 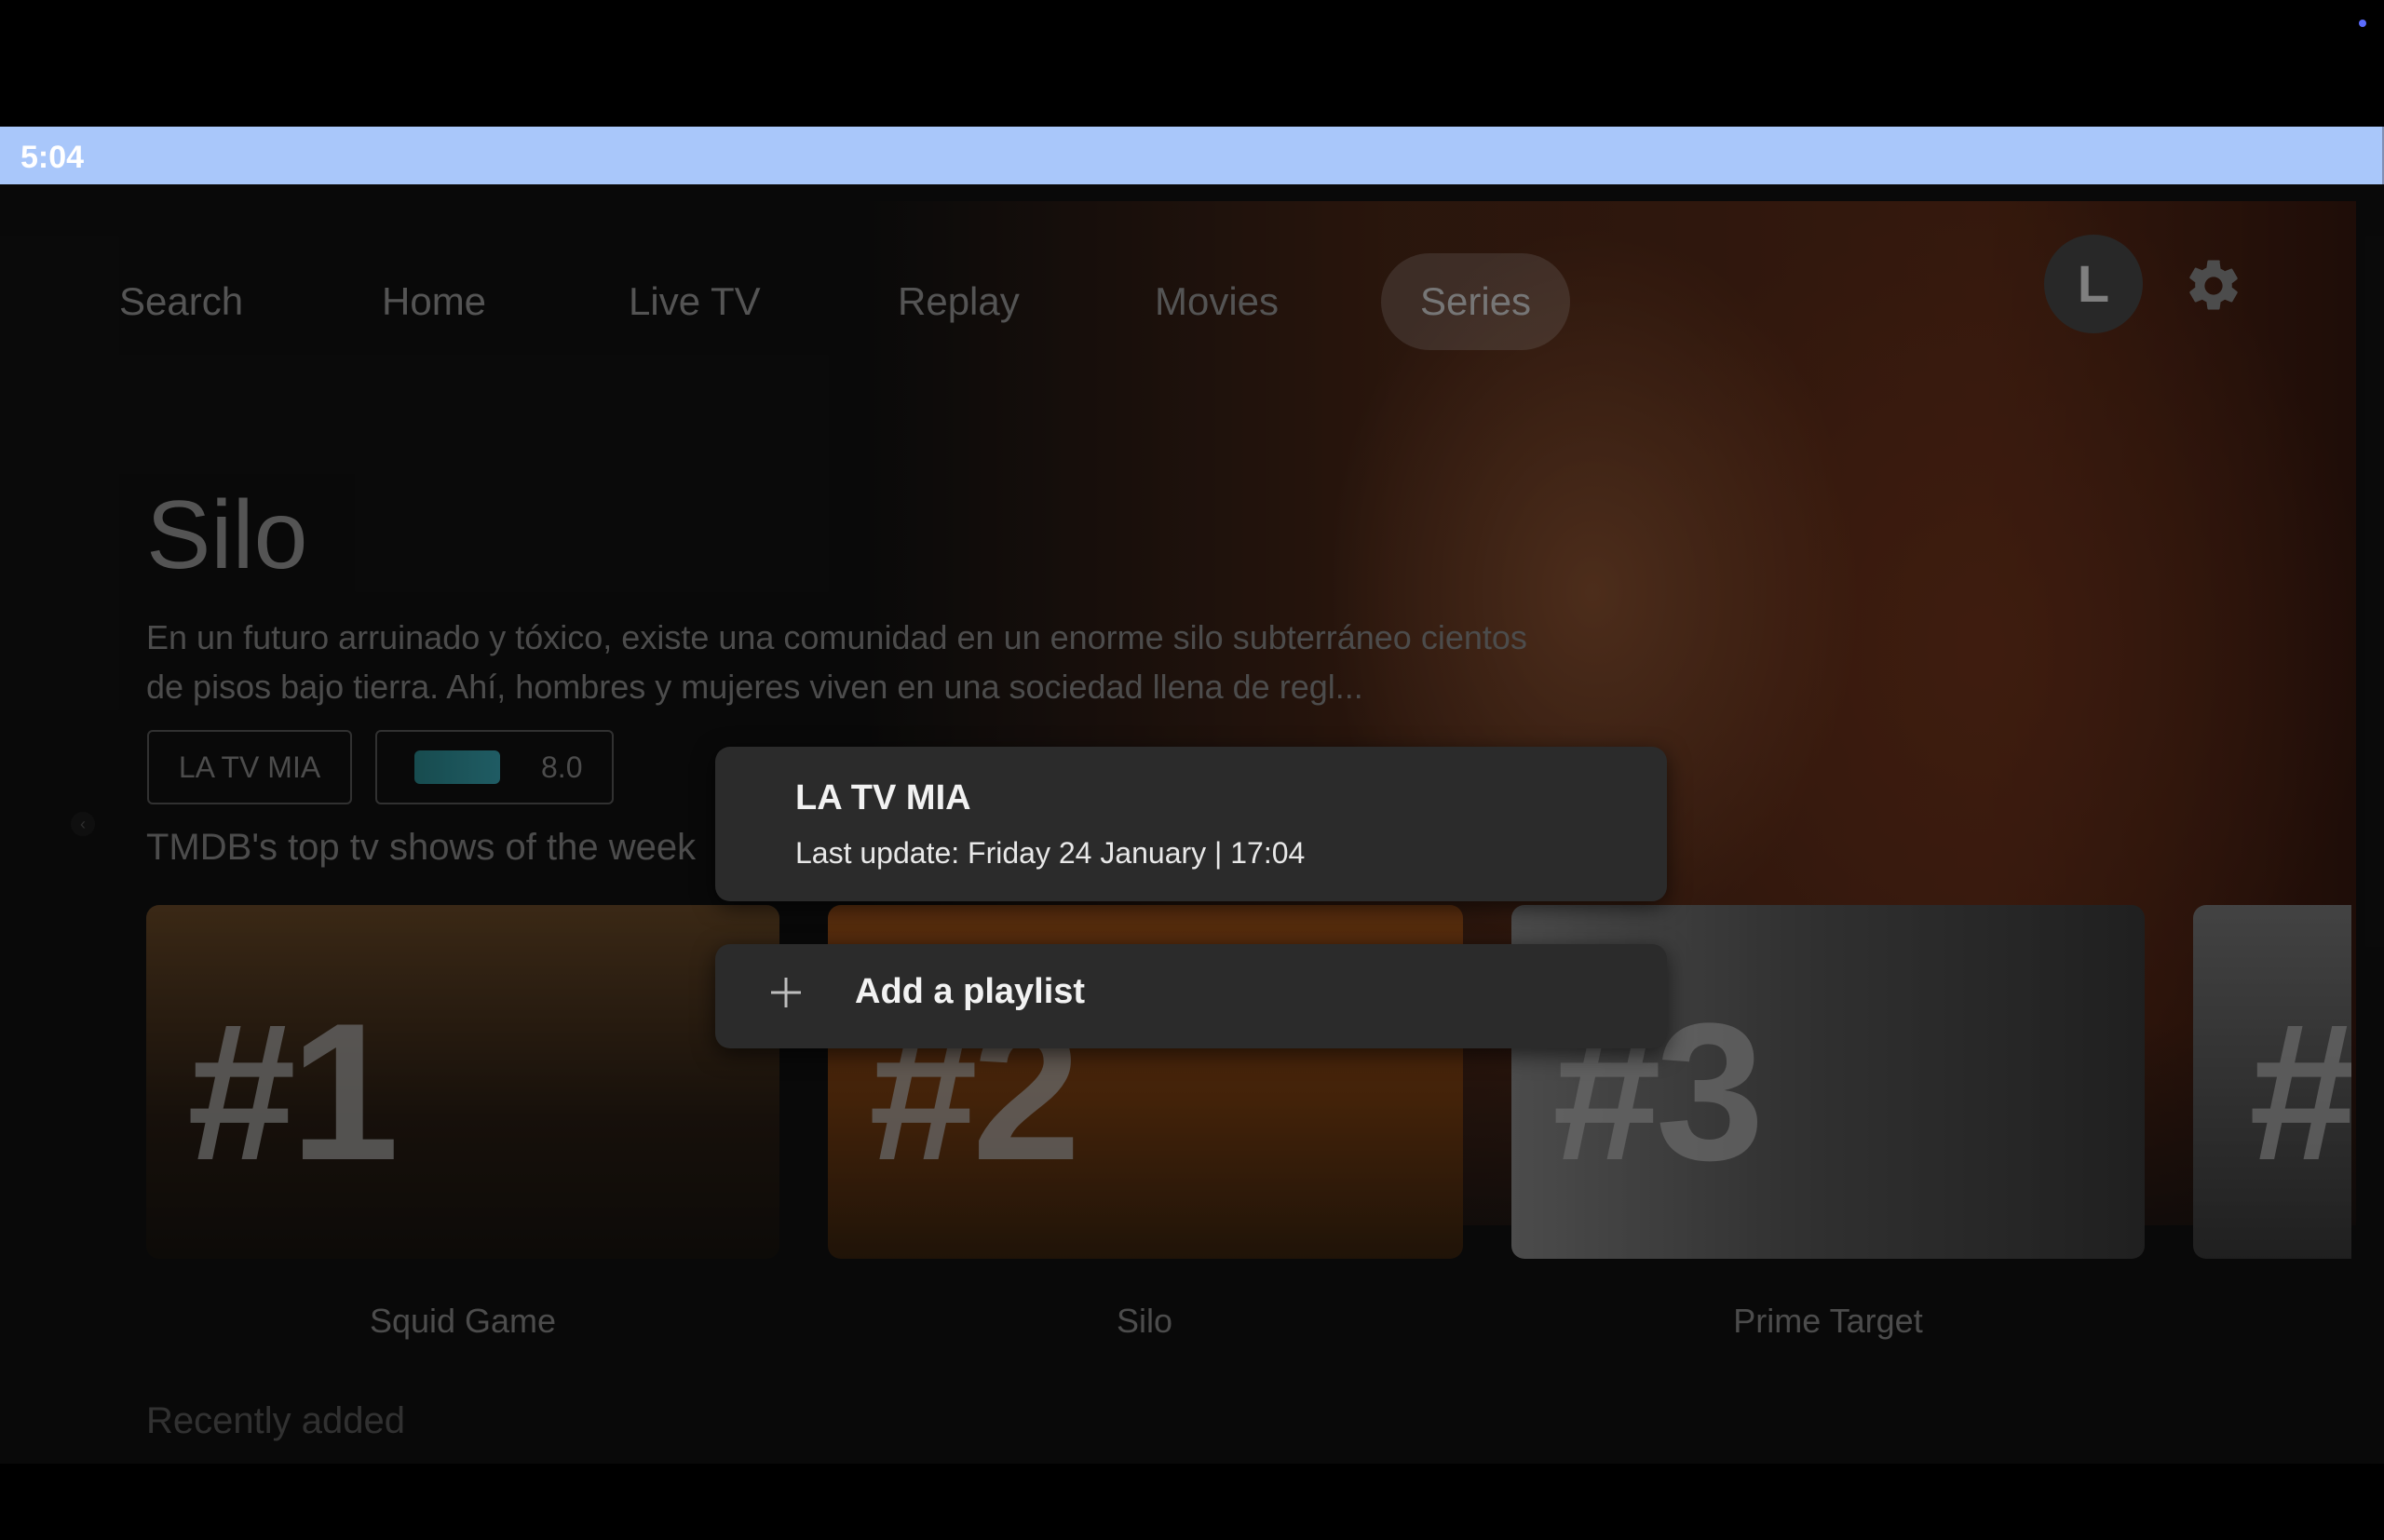 What do you see at coordinates (1192, 155) in the screenshot?
I see `status-bar: 5:04` at bounding box center [1192, 155].